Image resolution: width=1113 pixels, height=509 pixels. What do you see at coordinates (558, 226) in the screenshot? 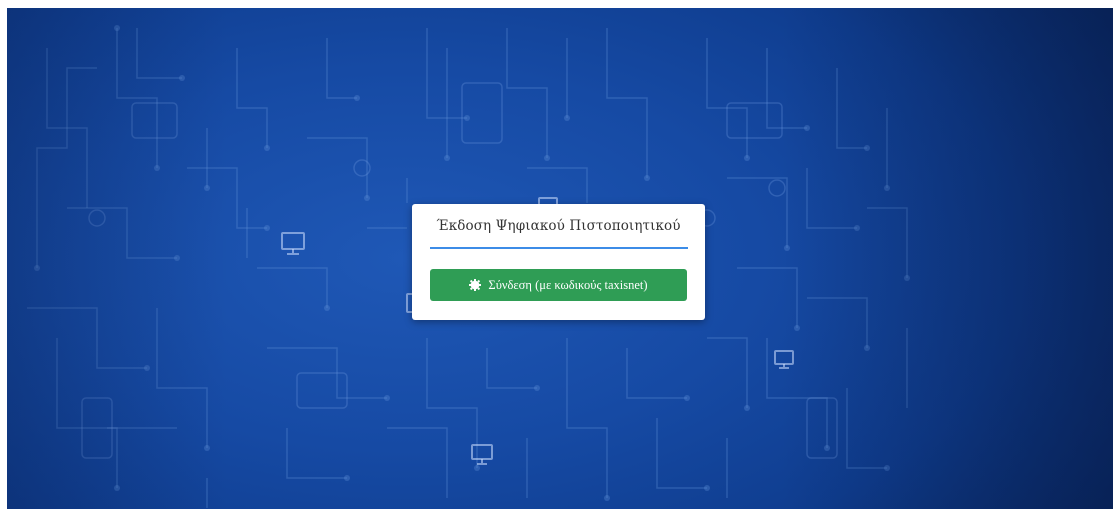
I see `dialog-title: Έκδοση Ψηφιακού Πιστοποιητικού` at bounding box center [558, 226].